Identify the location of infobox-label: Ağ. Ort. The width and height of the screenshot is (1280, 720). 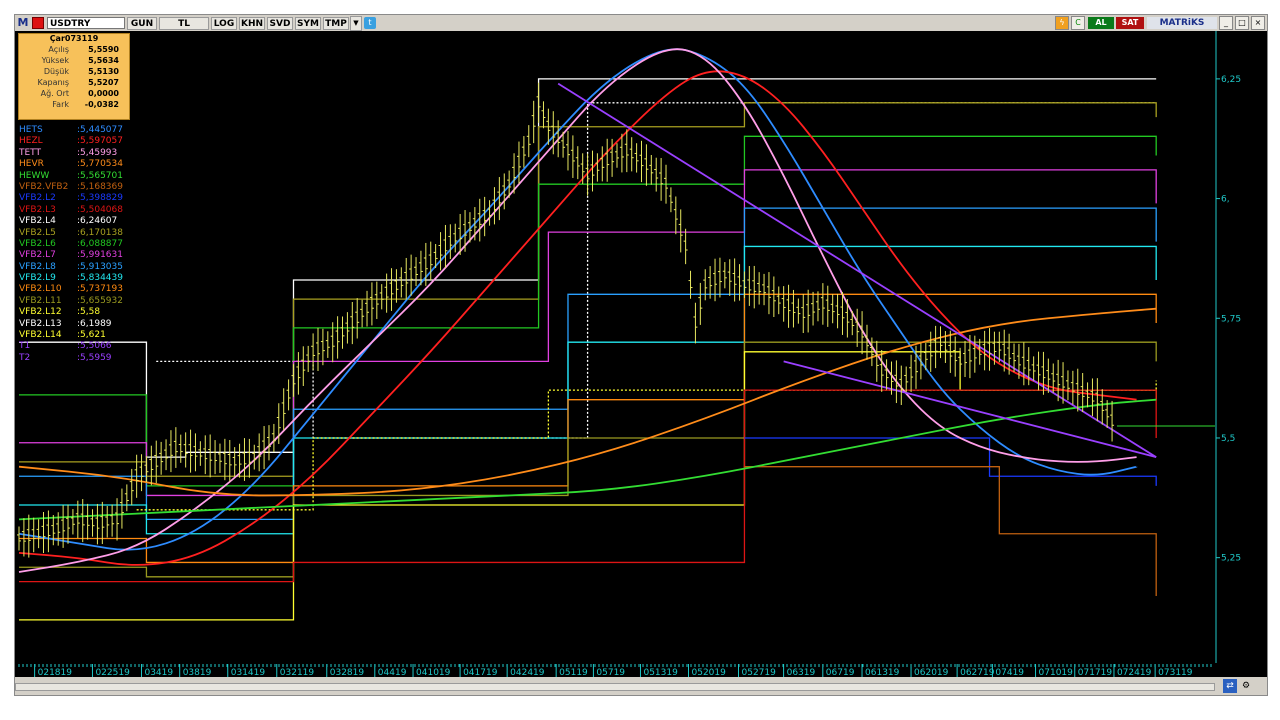
(54, 93).